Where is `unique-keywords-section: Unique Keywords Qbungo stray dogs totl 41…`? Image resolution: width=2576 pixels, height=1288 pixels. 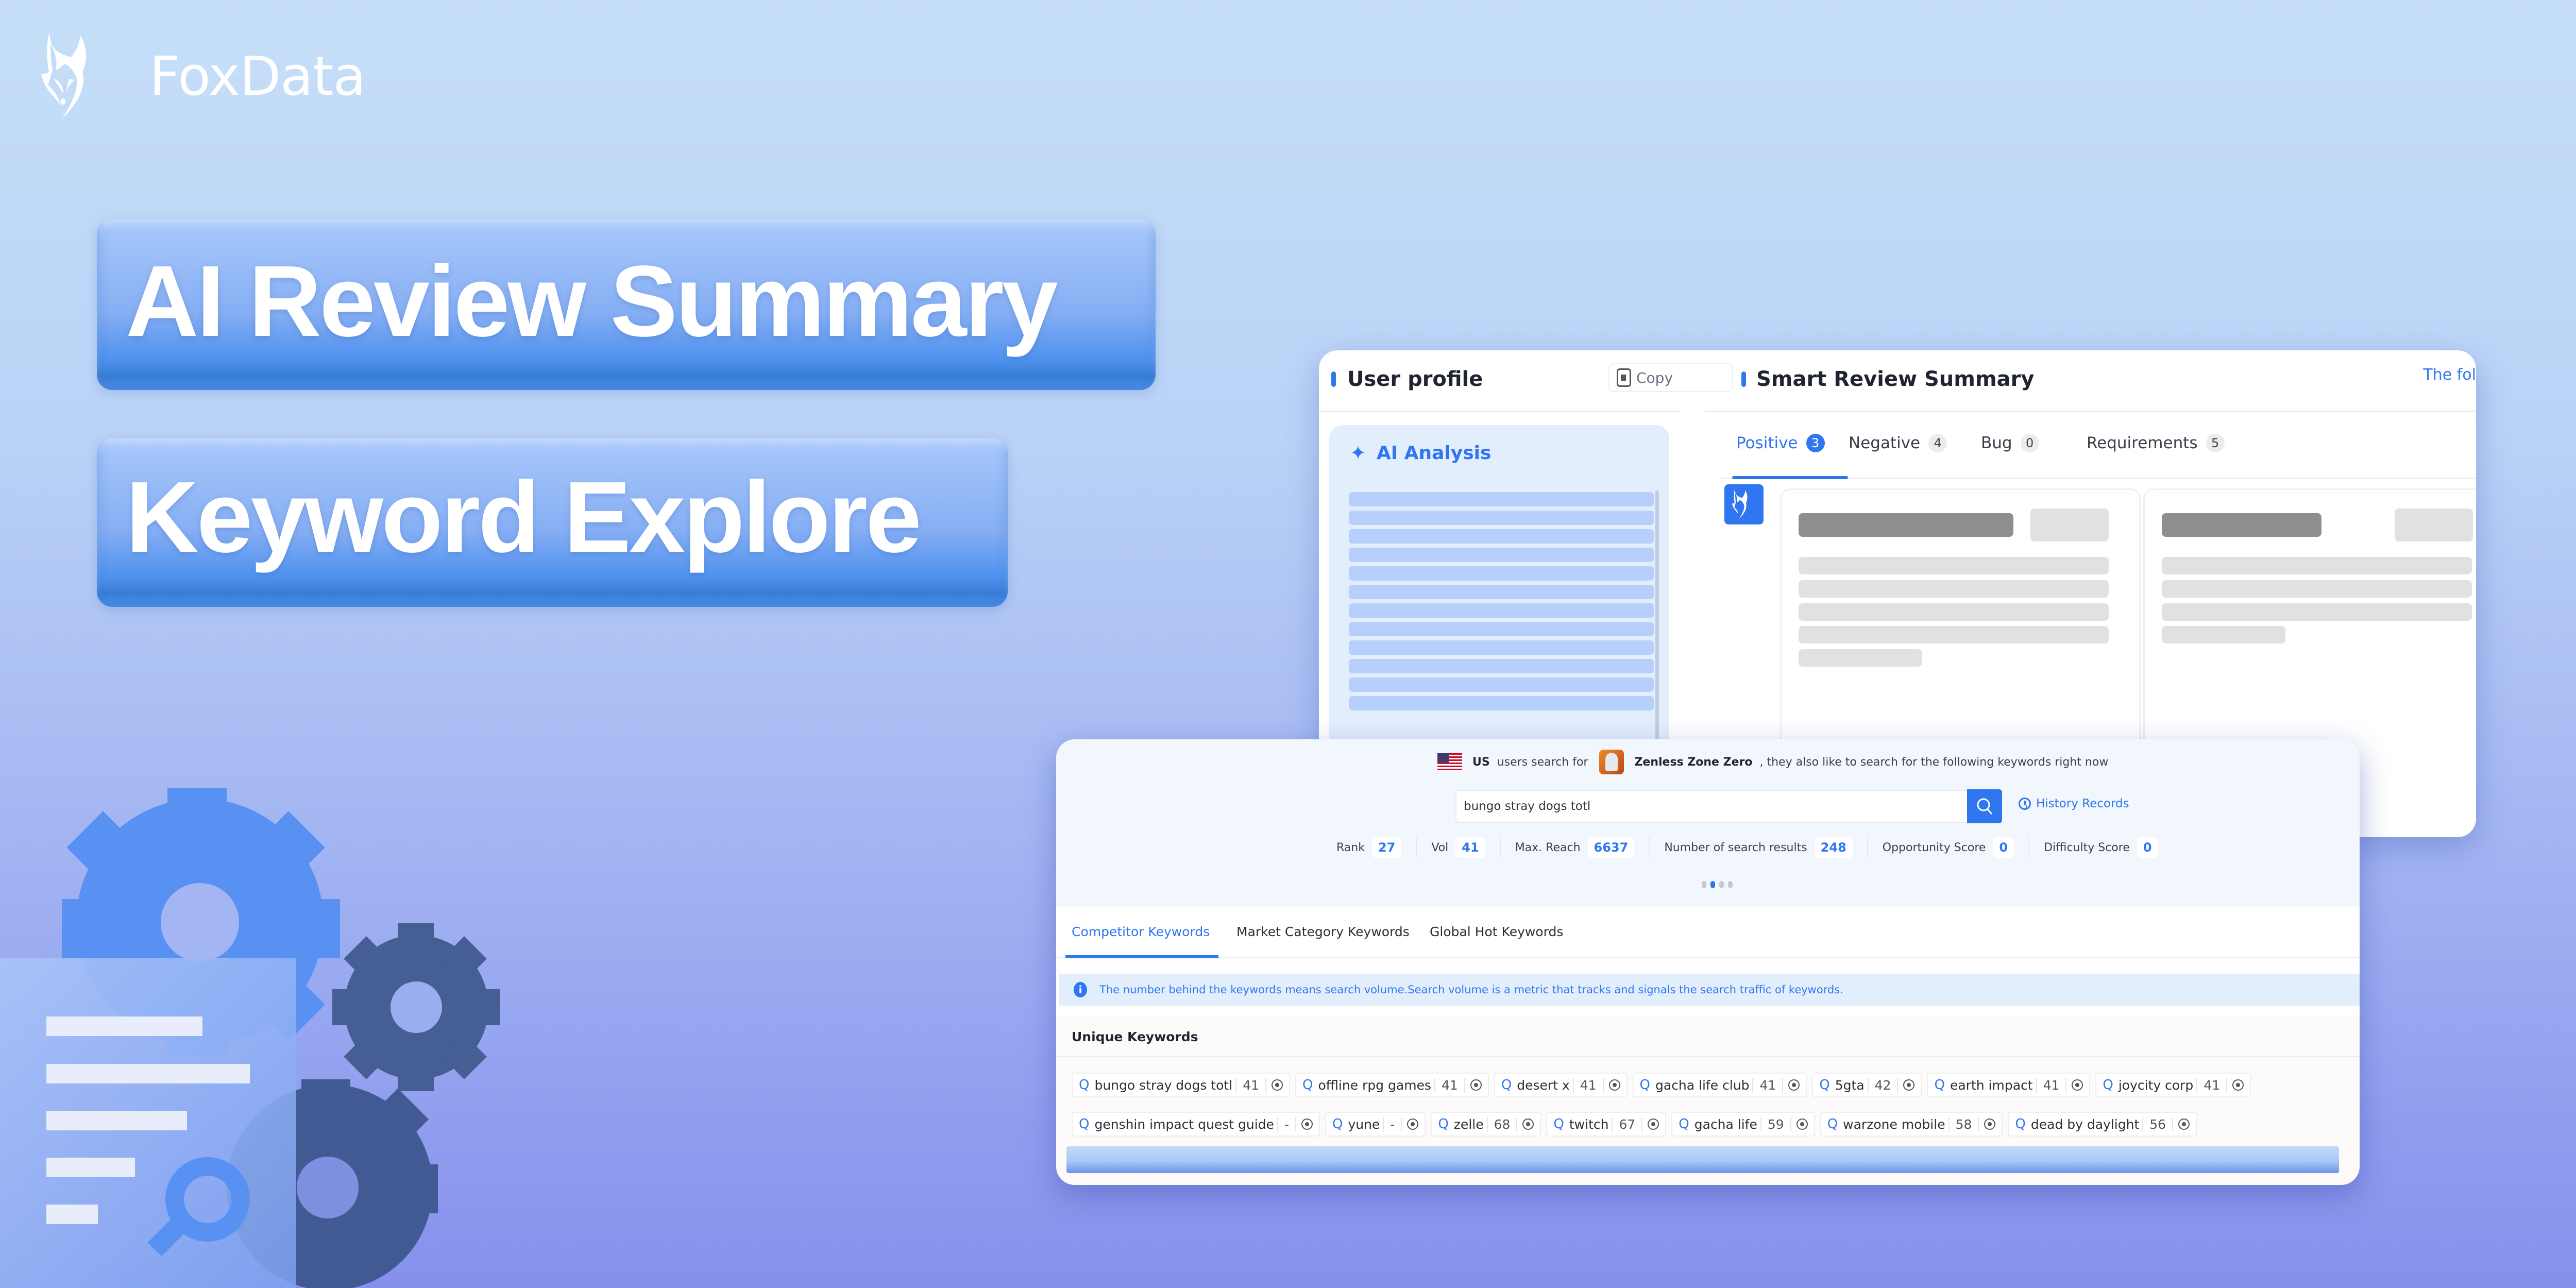
unique-keywords-section: Unique Keywords Qbungo stray dogs totl 41… is located at coordinates (1708, 1100).